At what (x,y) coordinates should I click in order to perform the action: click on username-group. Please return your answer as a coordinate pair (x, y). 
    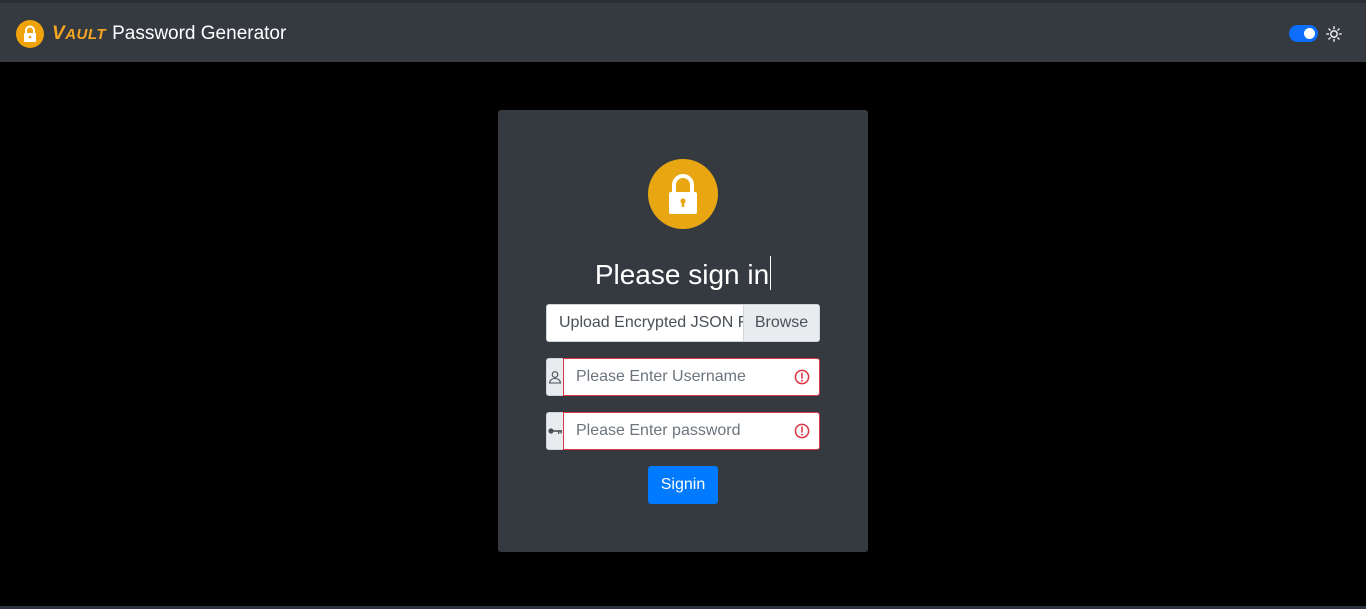
    Looking at the image, I should click on (683, 377).